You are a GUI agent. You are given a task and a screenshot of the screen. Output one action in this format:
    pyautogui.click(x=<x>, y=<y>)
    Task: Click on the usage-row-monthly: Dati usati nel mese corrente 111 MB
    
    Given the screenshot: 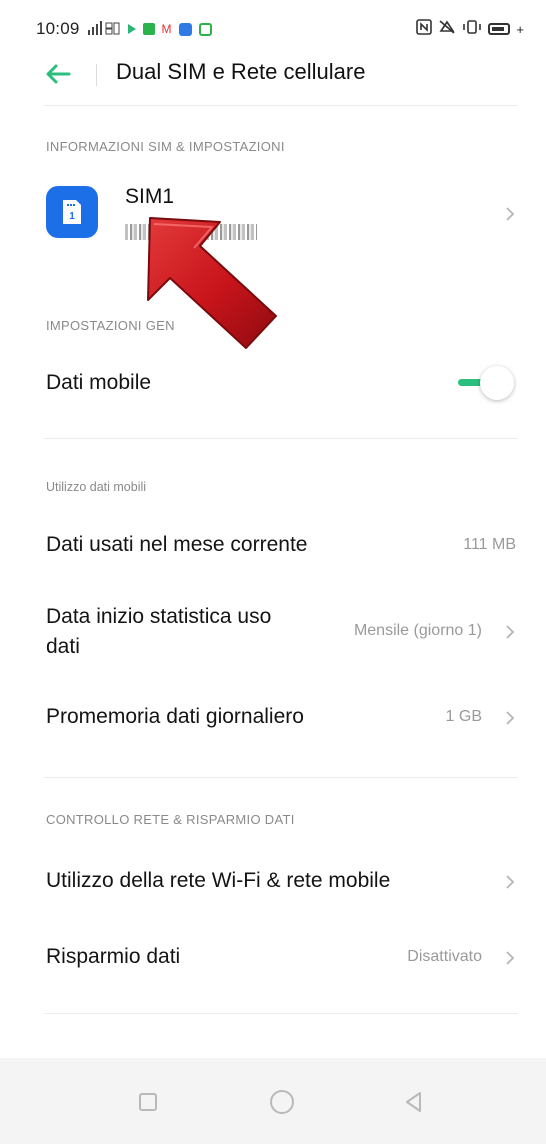 What is the action you would take?
    pyautogui.click(x=273, y=545)
    